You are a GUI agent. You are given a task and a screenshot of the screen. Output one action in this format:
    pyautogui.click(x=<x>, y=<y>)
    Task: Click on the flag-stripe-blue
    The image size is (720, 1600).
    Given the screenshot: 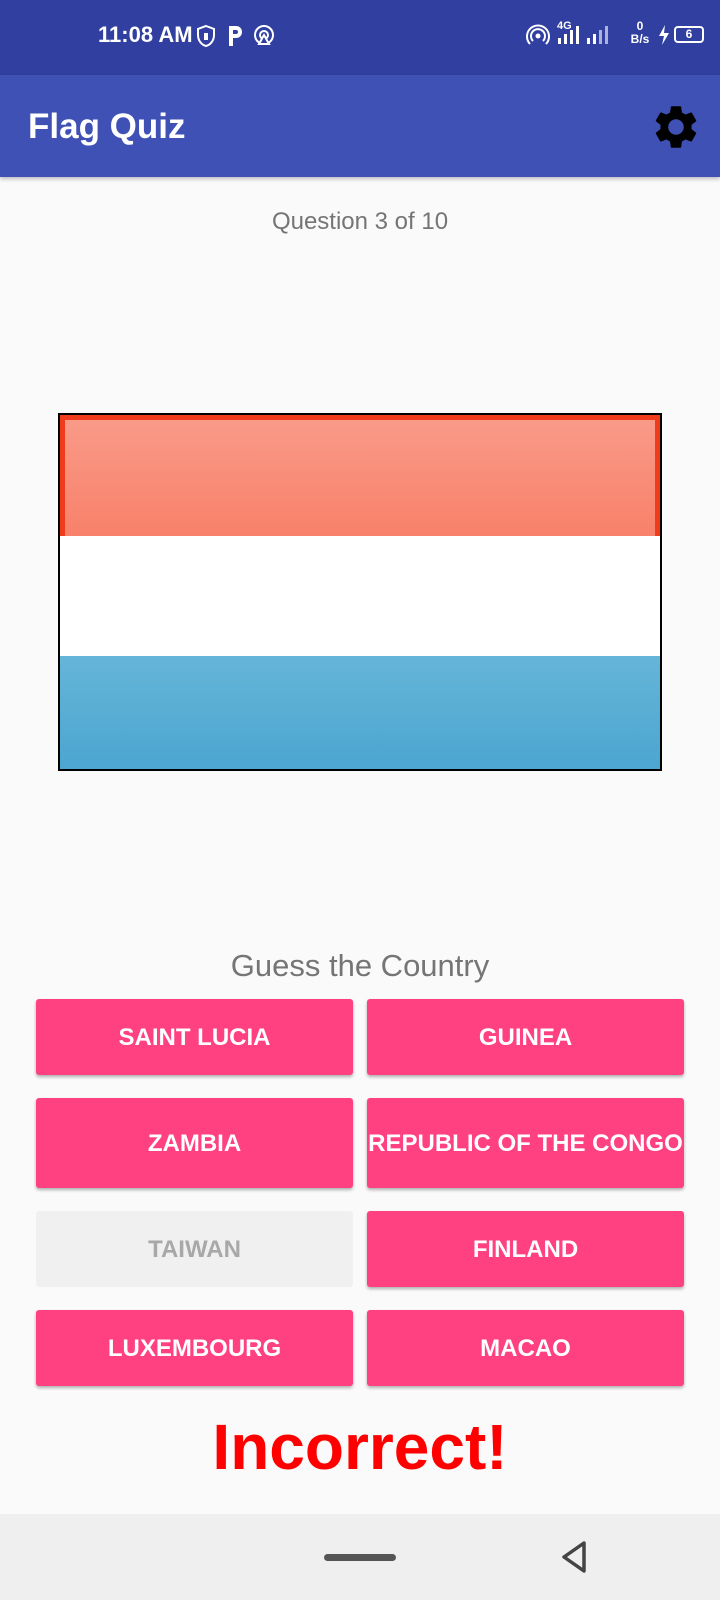 What is the action you would take?
    pyautogui.click(x=360, y=712)
    